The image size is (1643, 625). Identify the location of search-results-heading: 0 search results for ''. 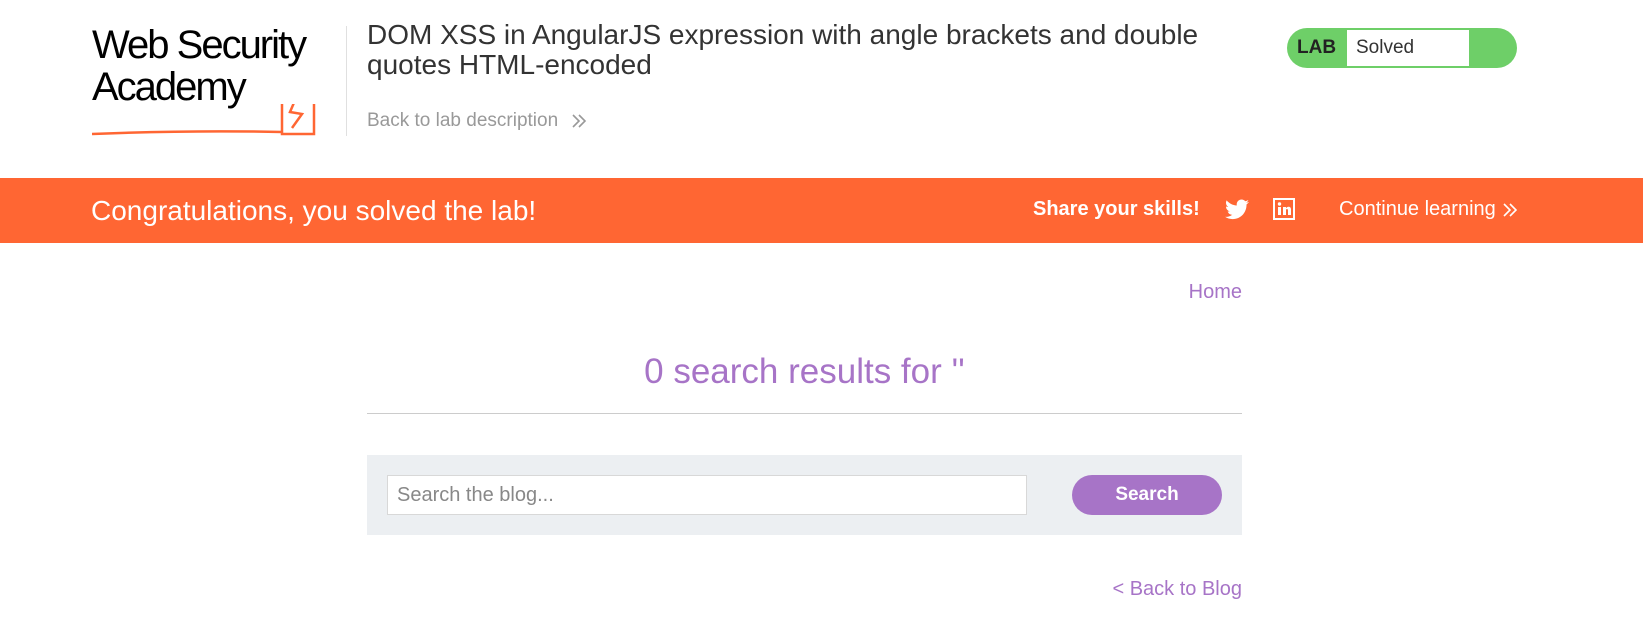
(804, 371).